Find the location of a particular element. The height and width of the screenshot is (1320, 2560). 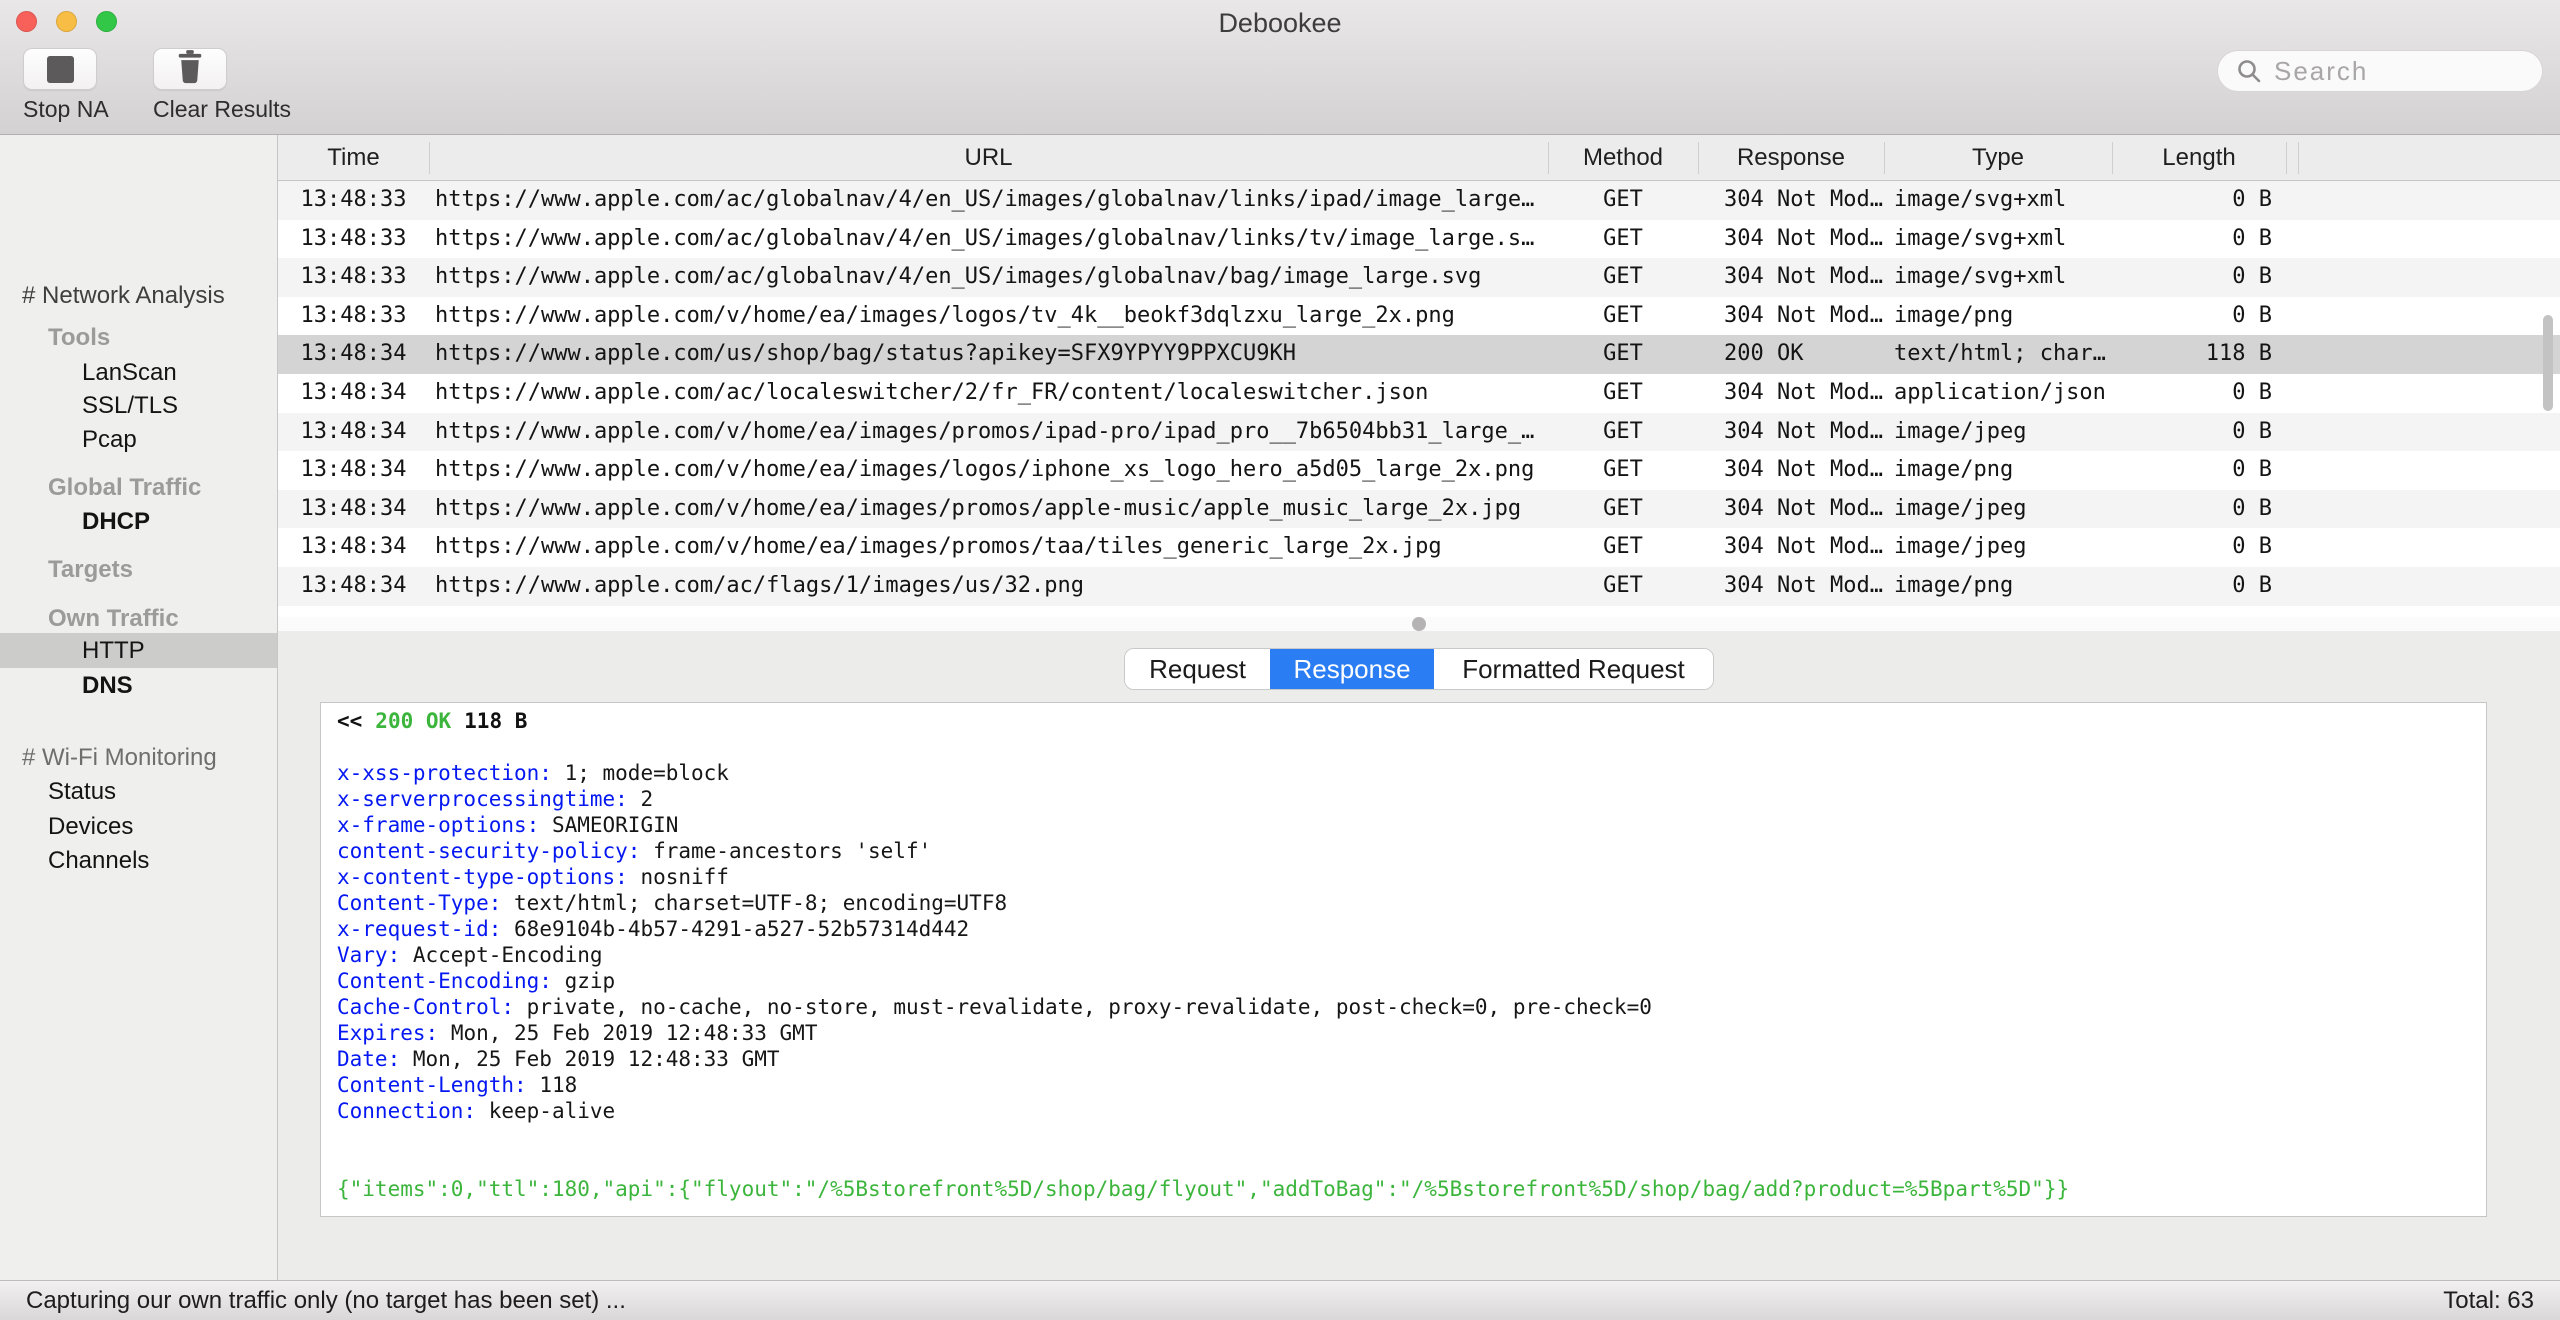

tab-request: Request is located at coordinates (1197, 669).